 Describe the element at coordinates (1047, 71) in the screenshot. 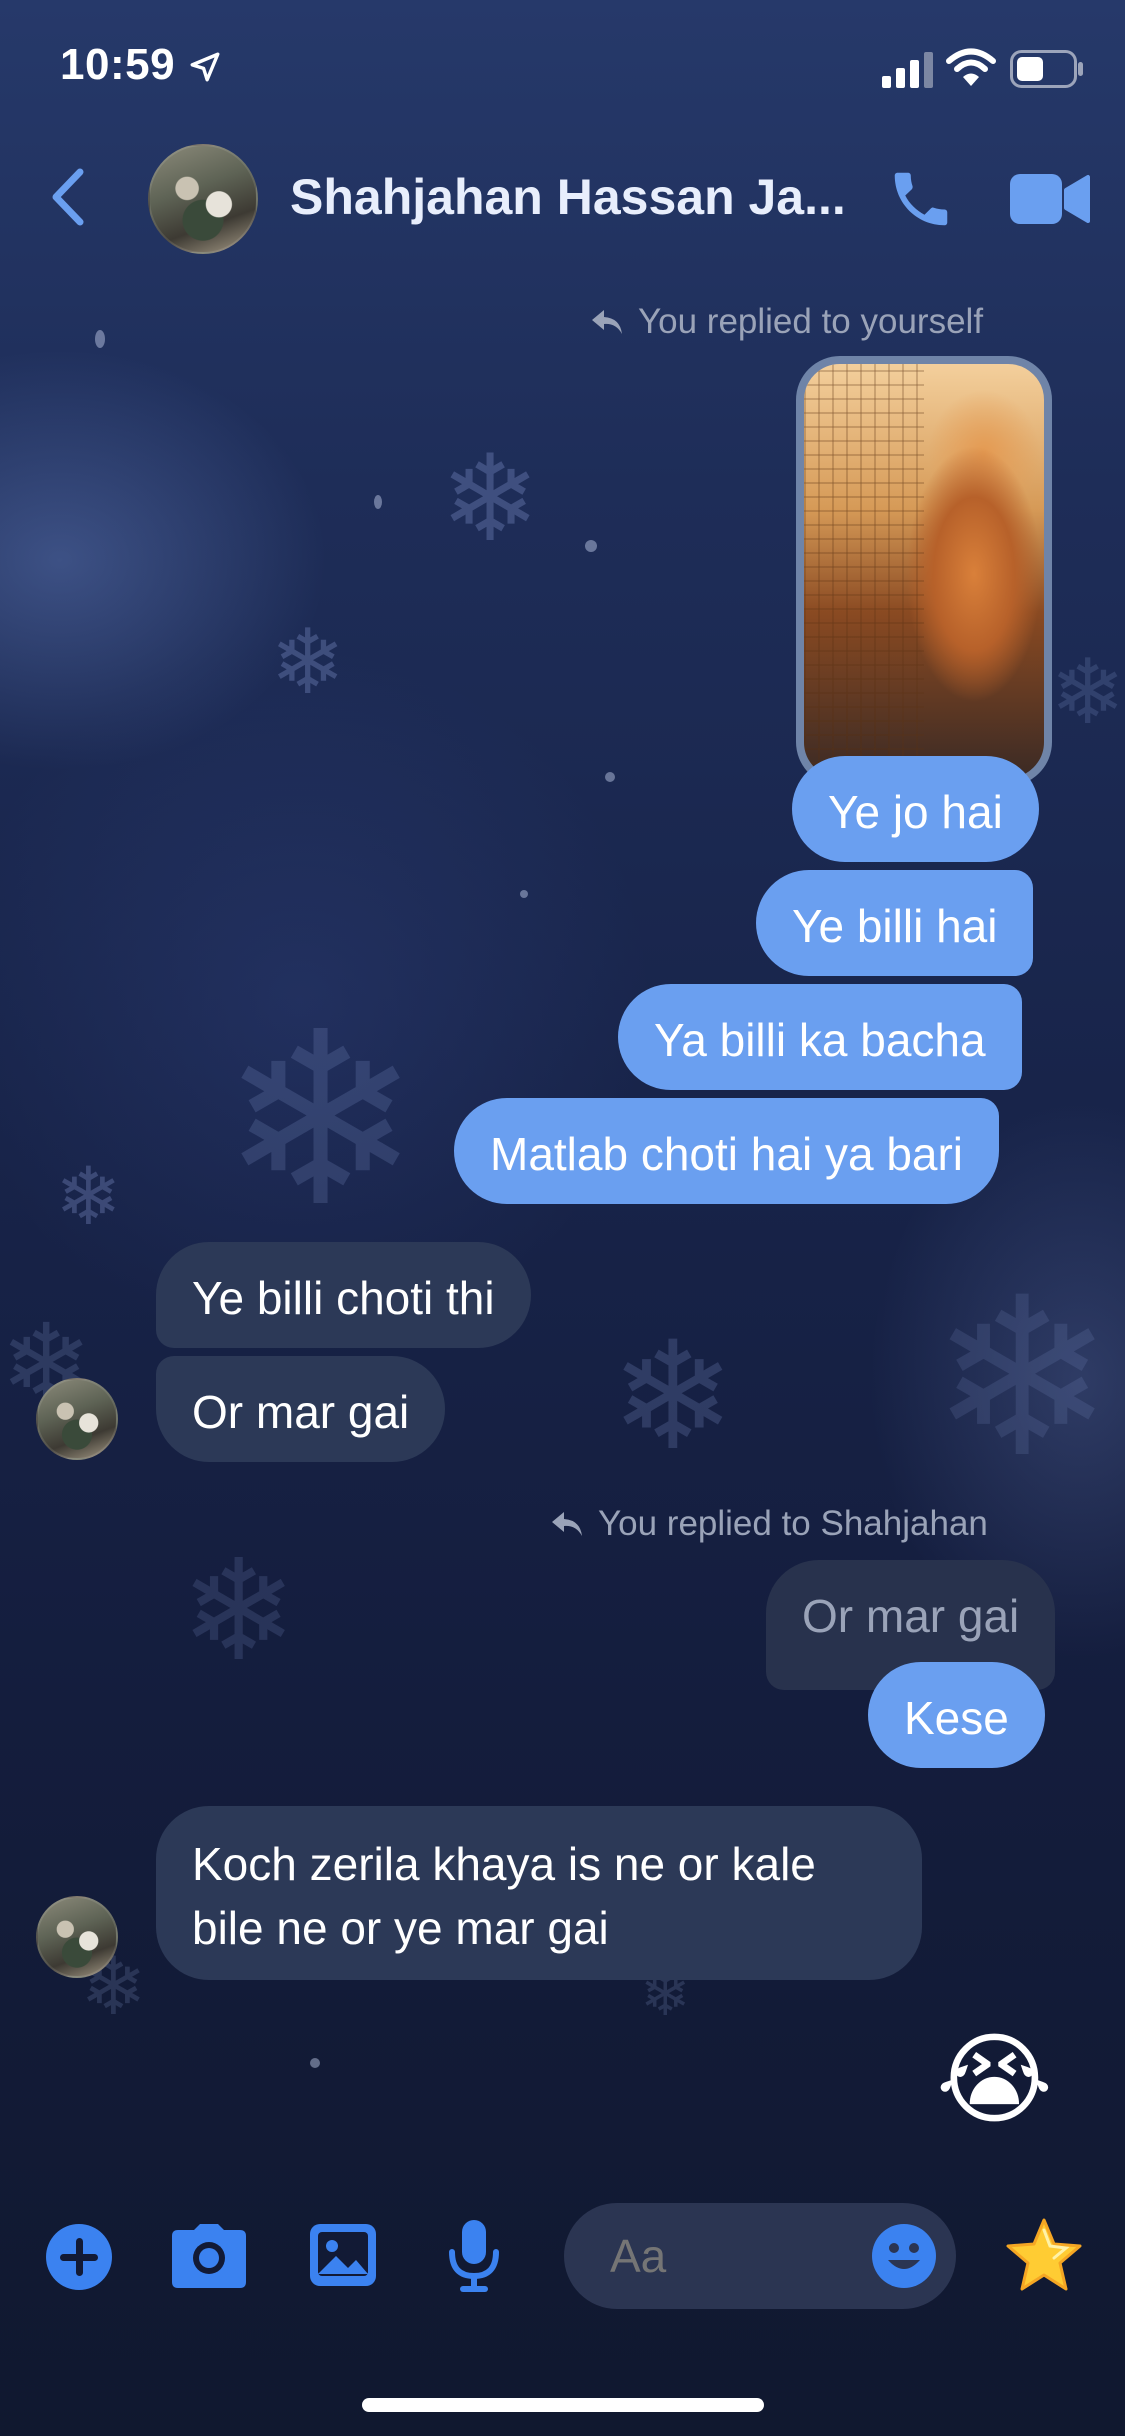

I see `battery-icon` at that location.